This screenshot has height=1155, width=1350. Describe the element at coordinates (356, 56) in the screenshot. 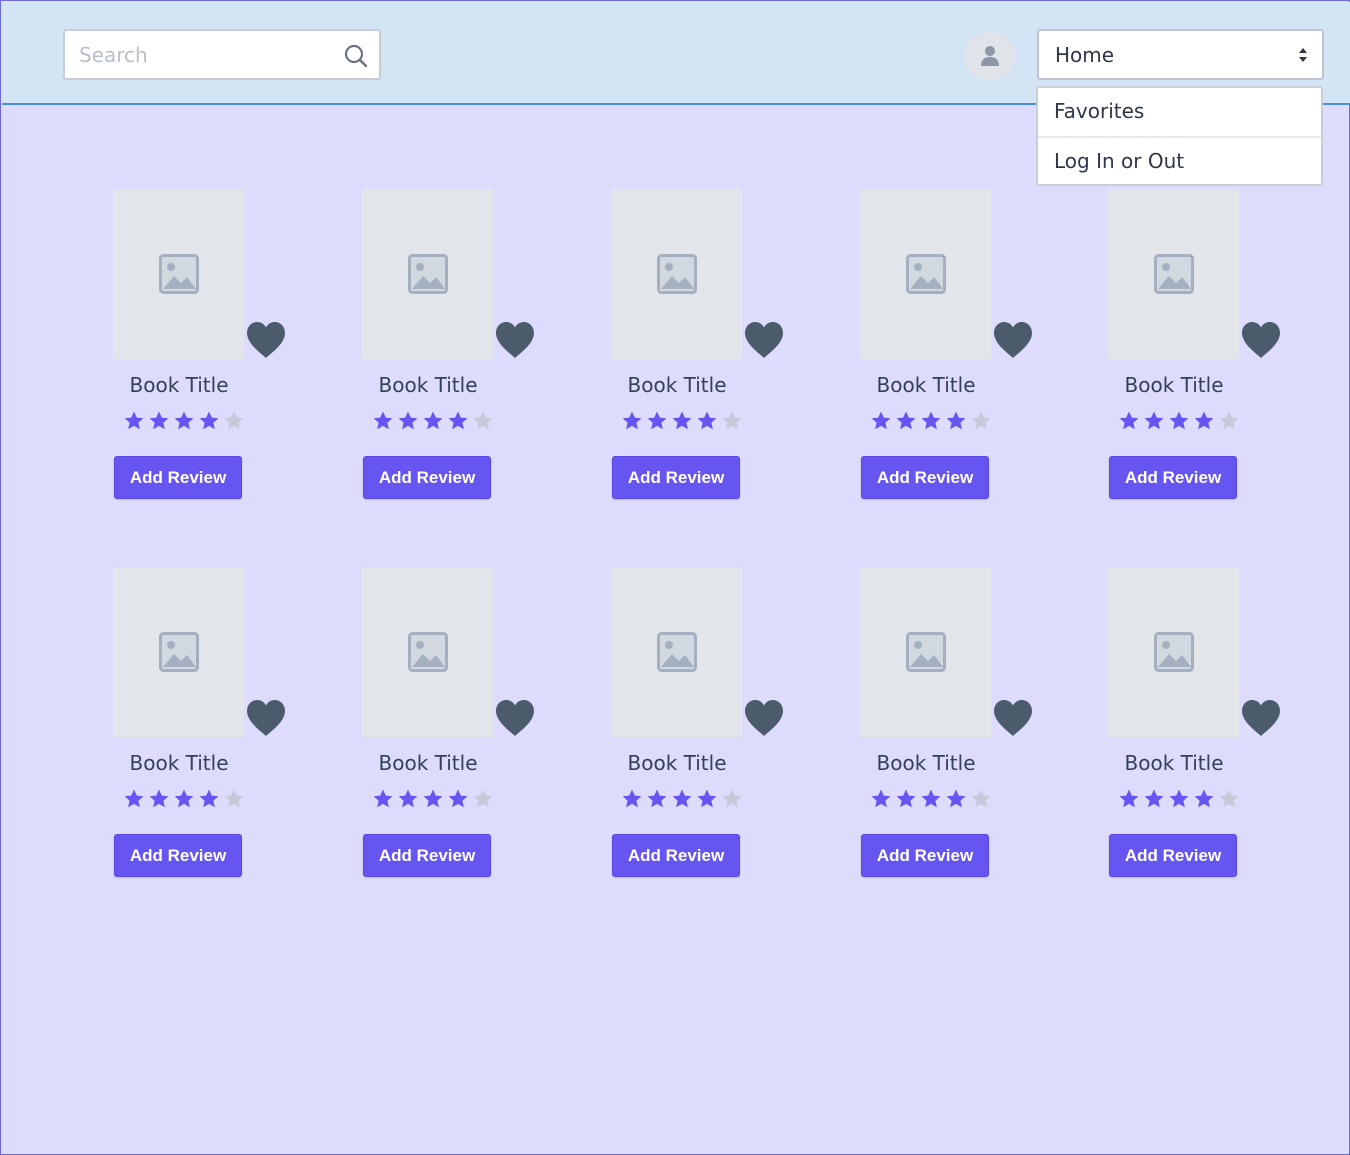

I see `search-icon` at that location.